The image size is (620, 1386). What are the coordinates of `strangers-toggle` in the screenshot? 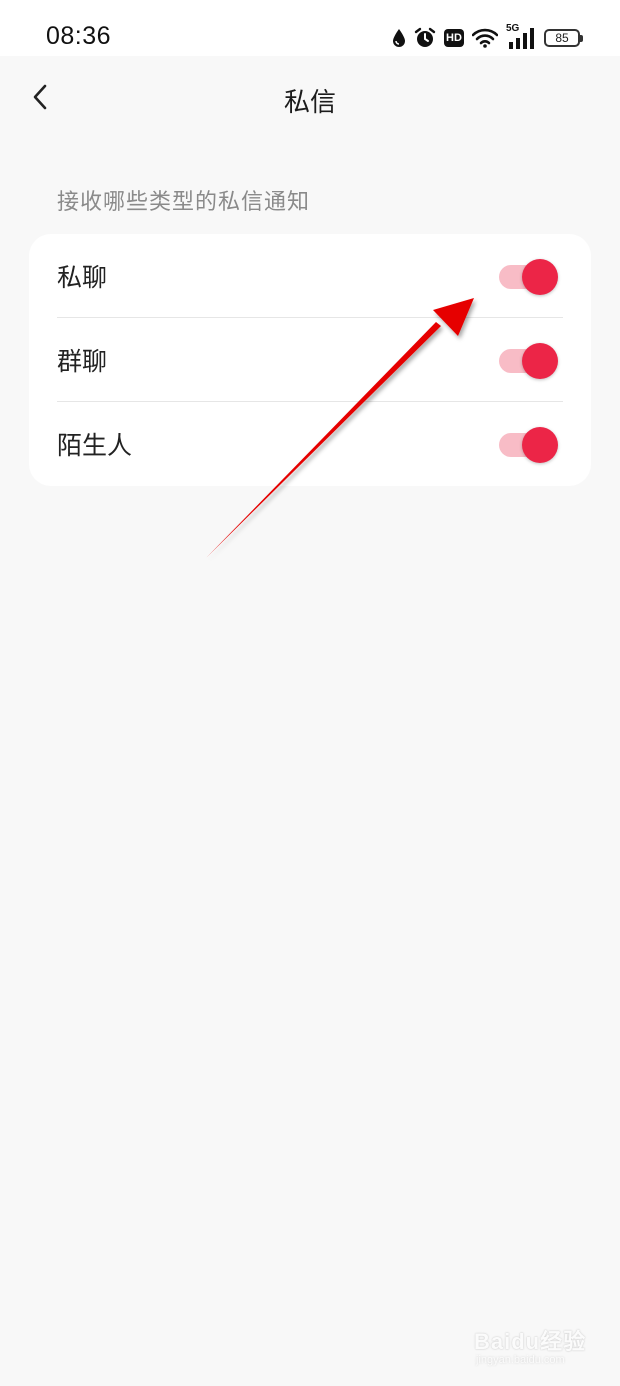 It's located at (529, 445).